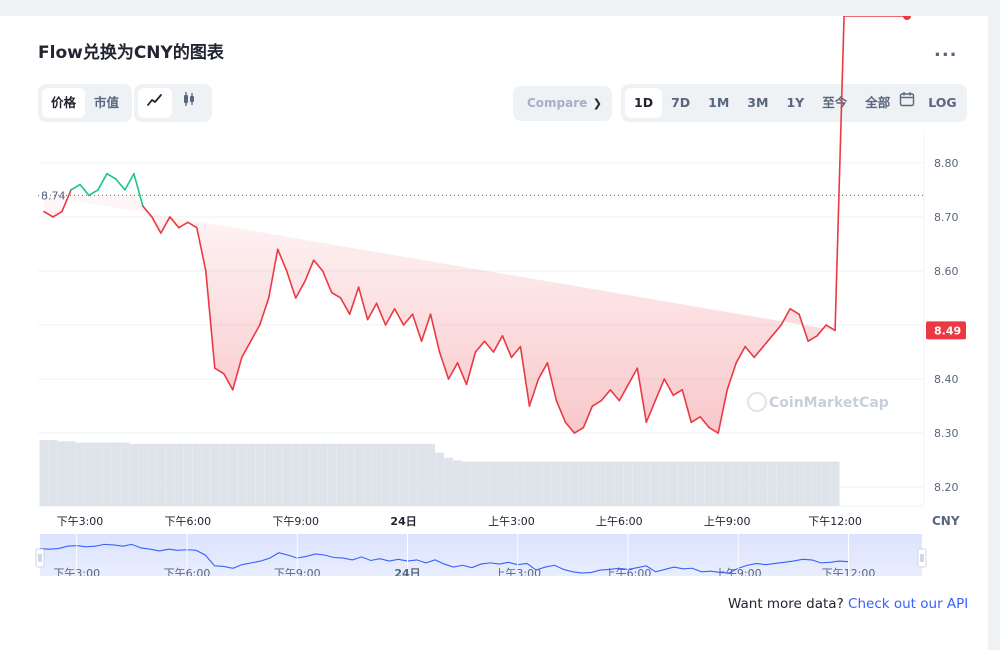 Image resolution: width=1000 pixels, height=650 pixels. What do you see at coordinates (946, 487) in the screenshot?
I see `y-tick-label: 8.20` at bounding box center [946, 487].